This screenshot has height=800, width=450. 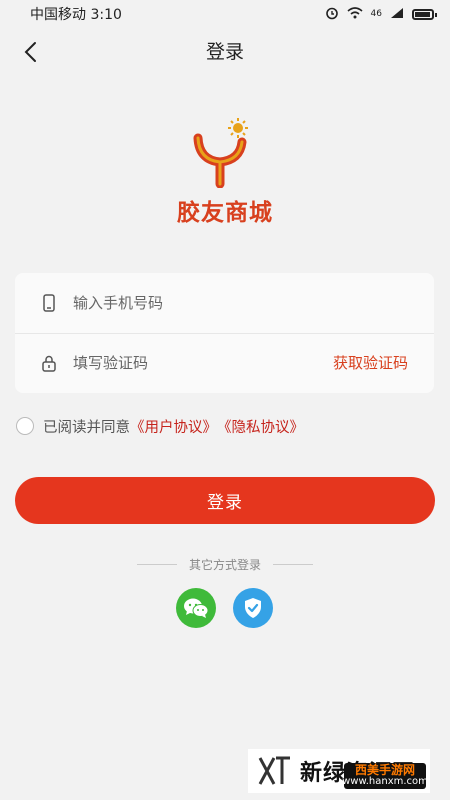 What do you see at coordinates (260, 426) in the screenshot?
I see `privacy-policy-link: 《隐私协议》` at bounding box center [260, 426].